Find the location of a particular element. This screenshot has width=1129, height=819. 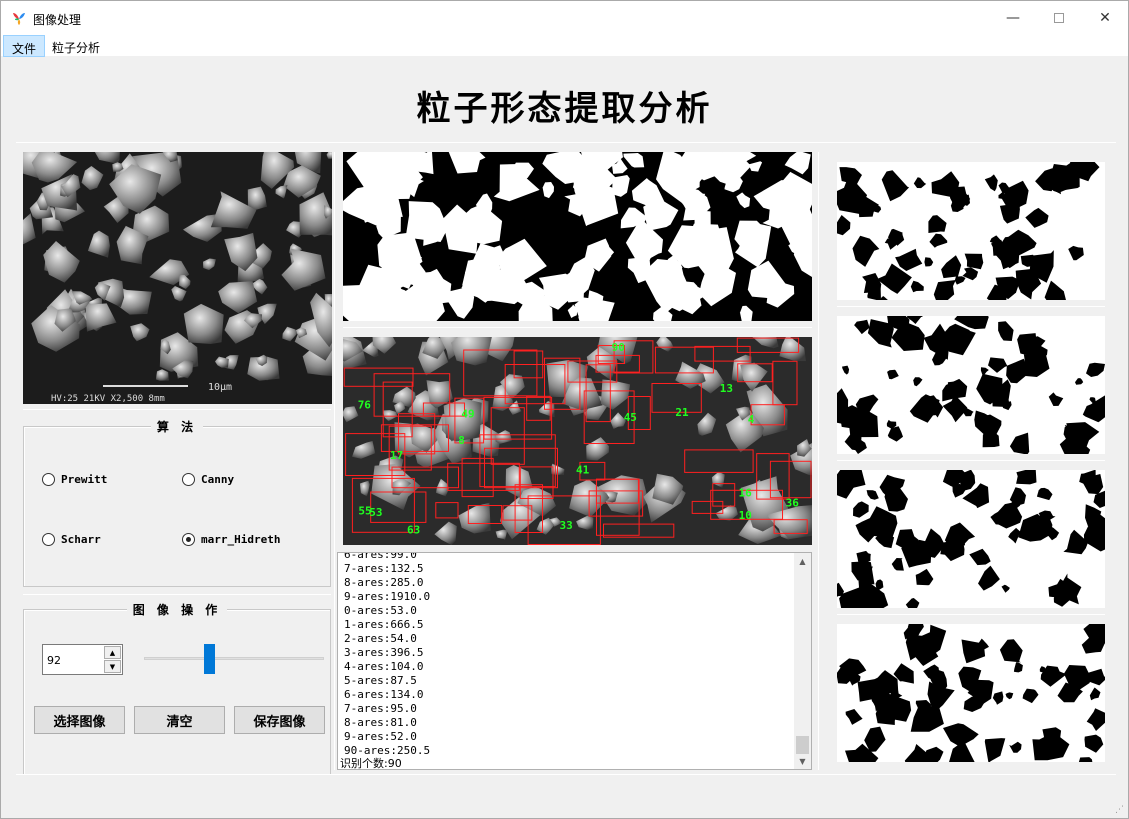

log-line: 4-ares:104.0 is located at coordinates (384, 666).